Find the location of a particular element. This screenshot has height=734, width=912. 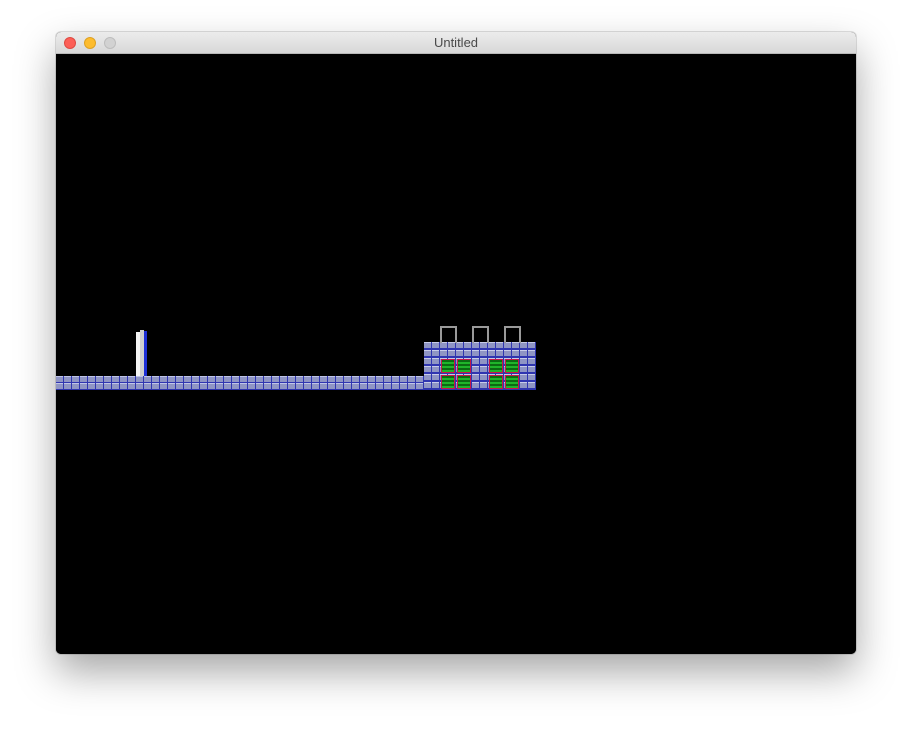

window-title: Untitled is located at coordinates (456, 42).